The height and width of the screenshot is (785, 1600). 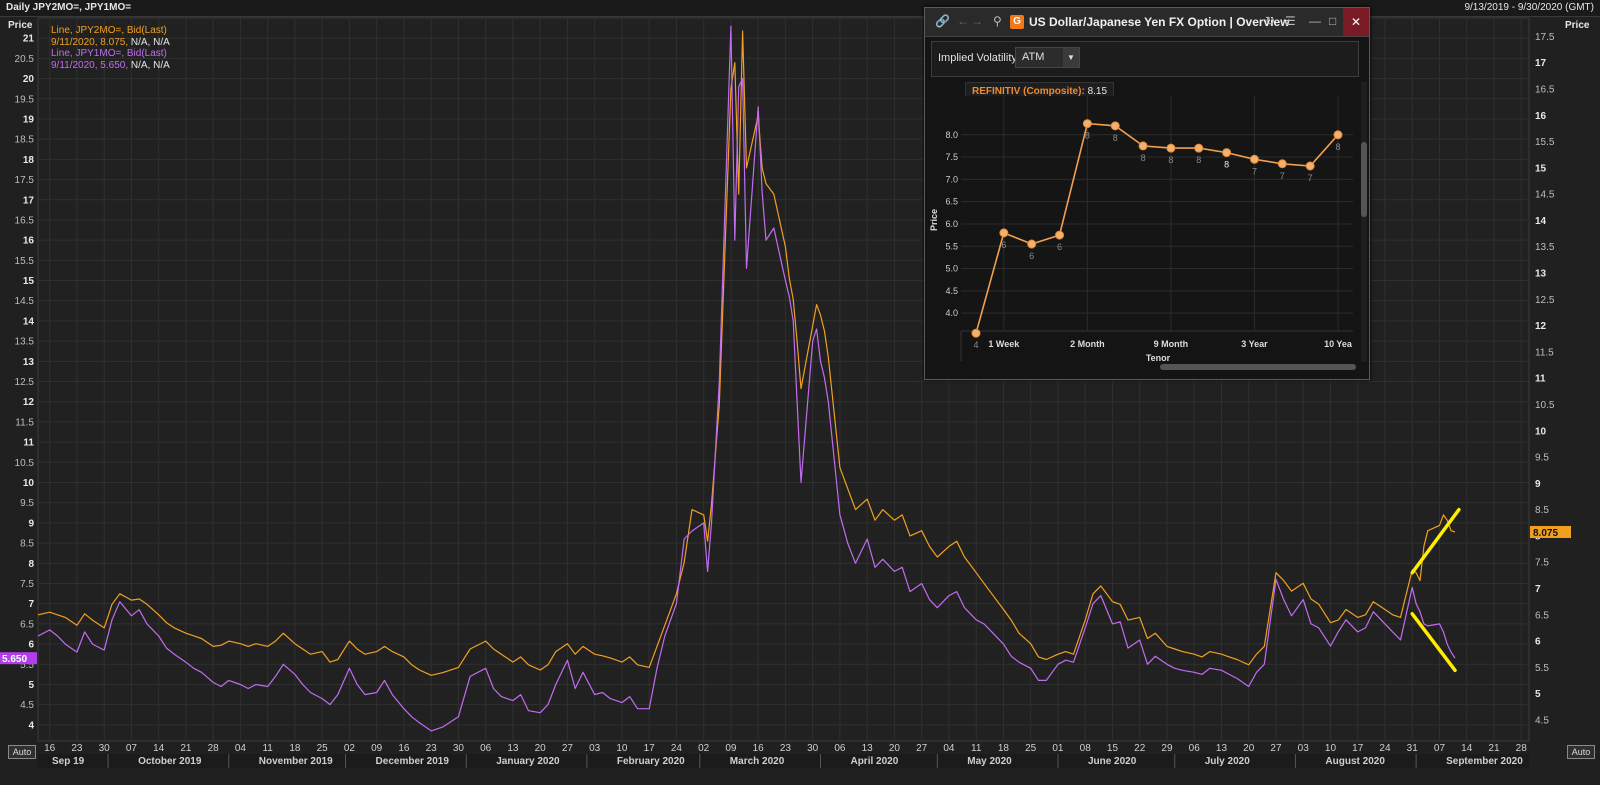 I want to click on x-tick-label: 02, so click(x=704, y=748).